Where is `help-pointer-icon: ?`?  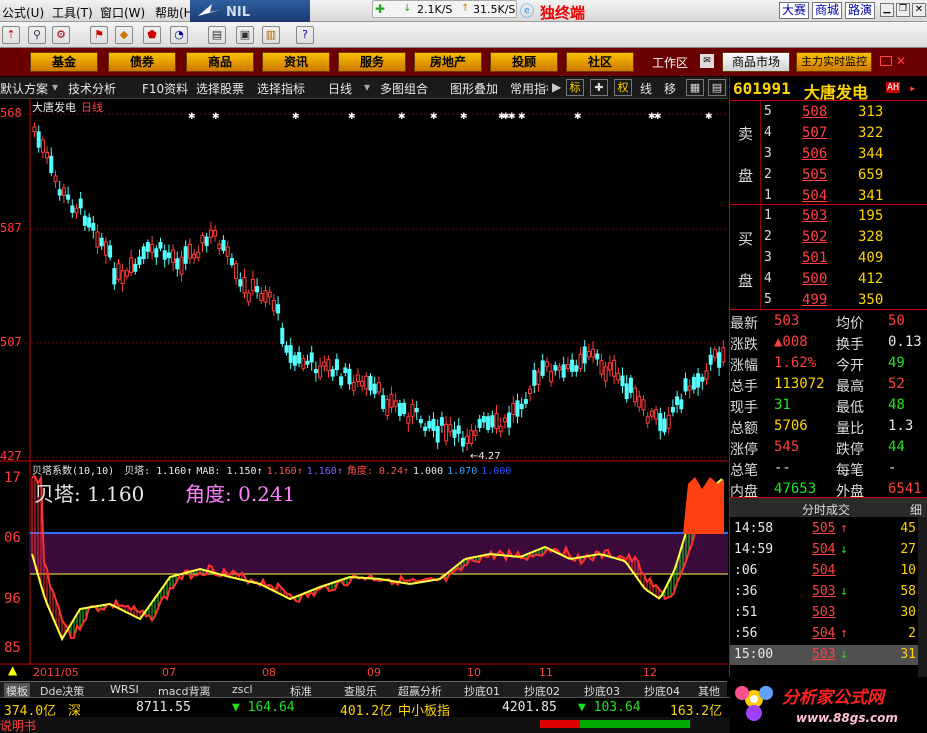 help-pointer-icon: ? is located at coordinates (305, 35).